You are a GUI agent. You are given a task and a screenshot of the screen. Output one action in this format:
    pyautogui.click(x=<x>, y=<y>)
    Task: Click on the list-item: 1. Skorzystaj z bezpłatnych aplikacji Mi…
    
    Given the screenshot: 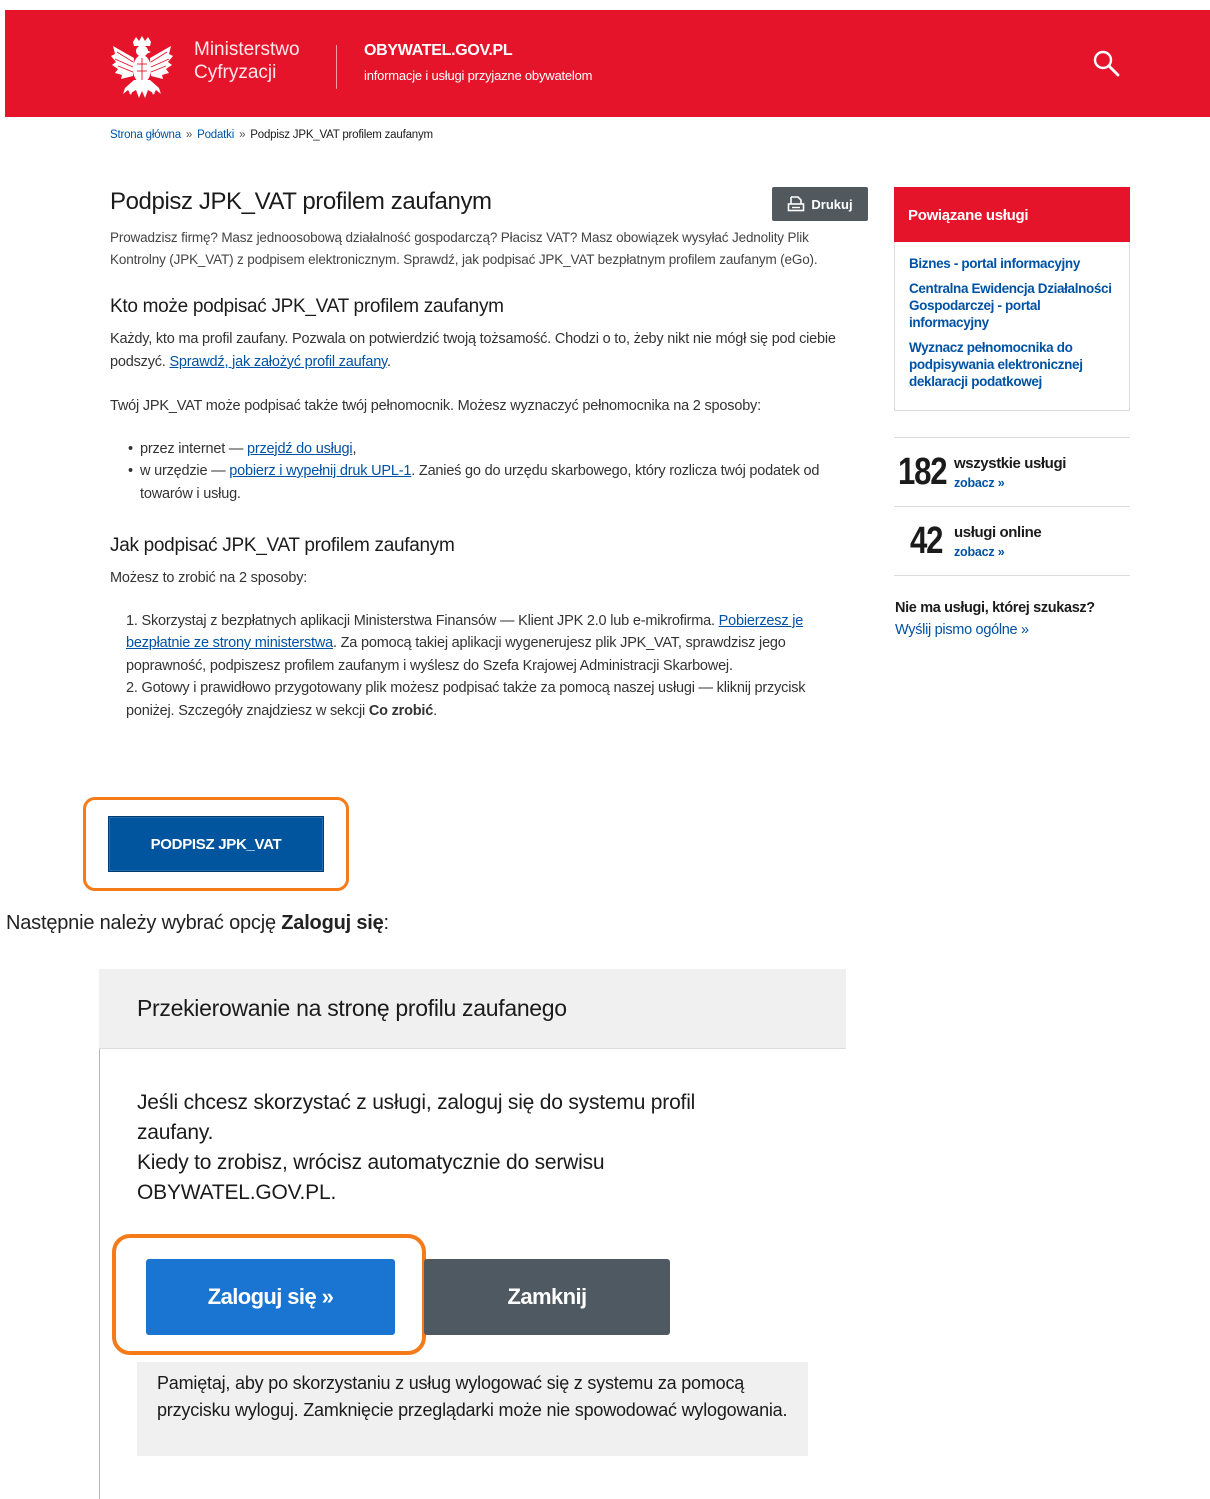 What is the action you would take?
    pyautogui.click(x=488, y=644)
    